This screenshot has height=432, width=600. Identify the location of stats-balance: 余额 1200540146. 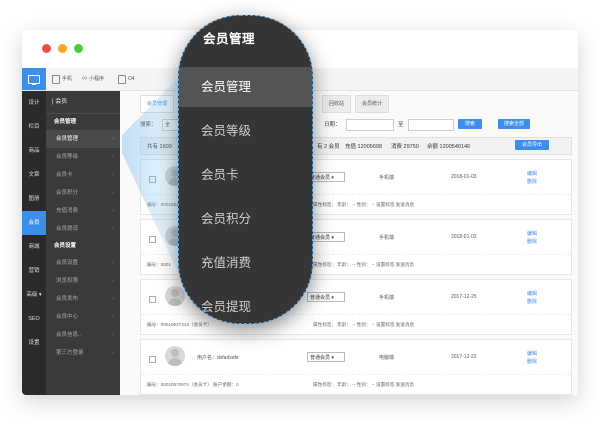
(449, 147).